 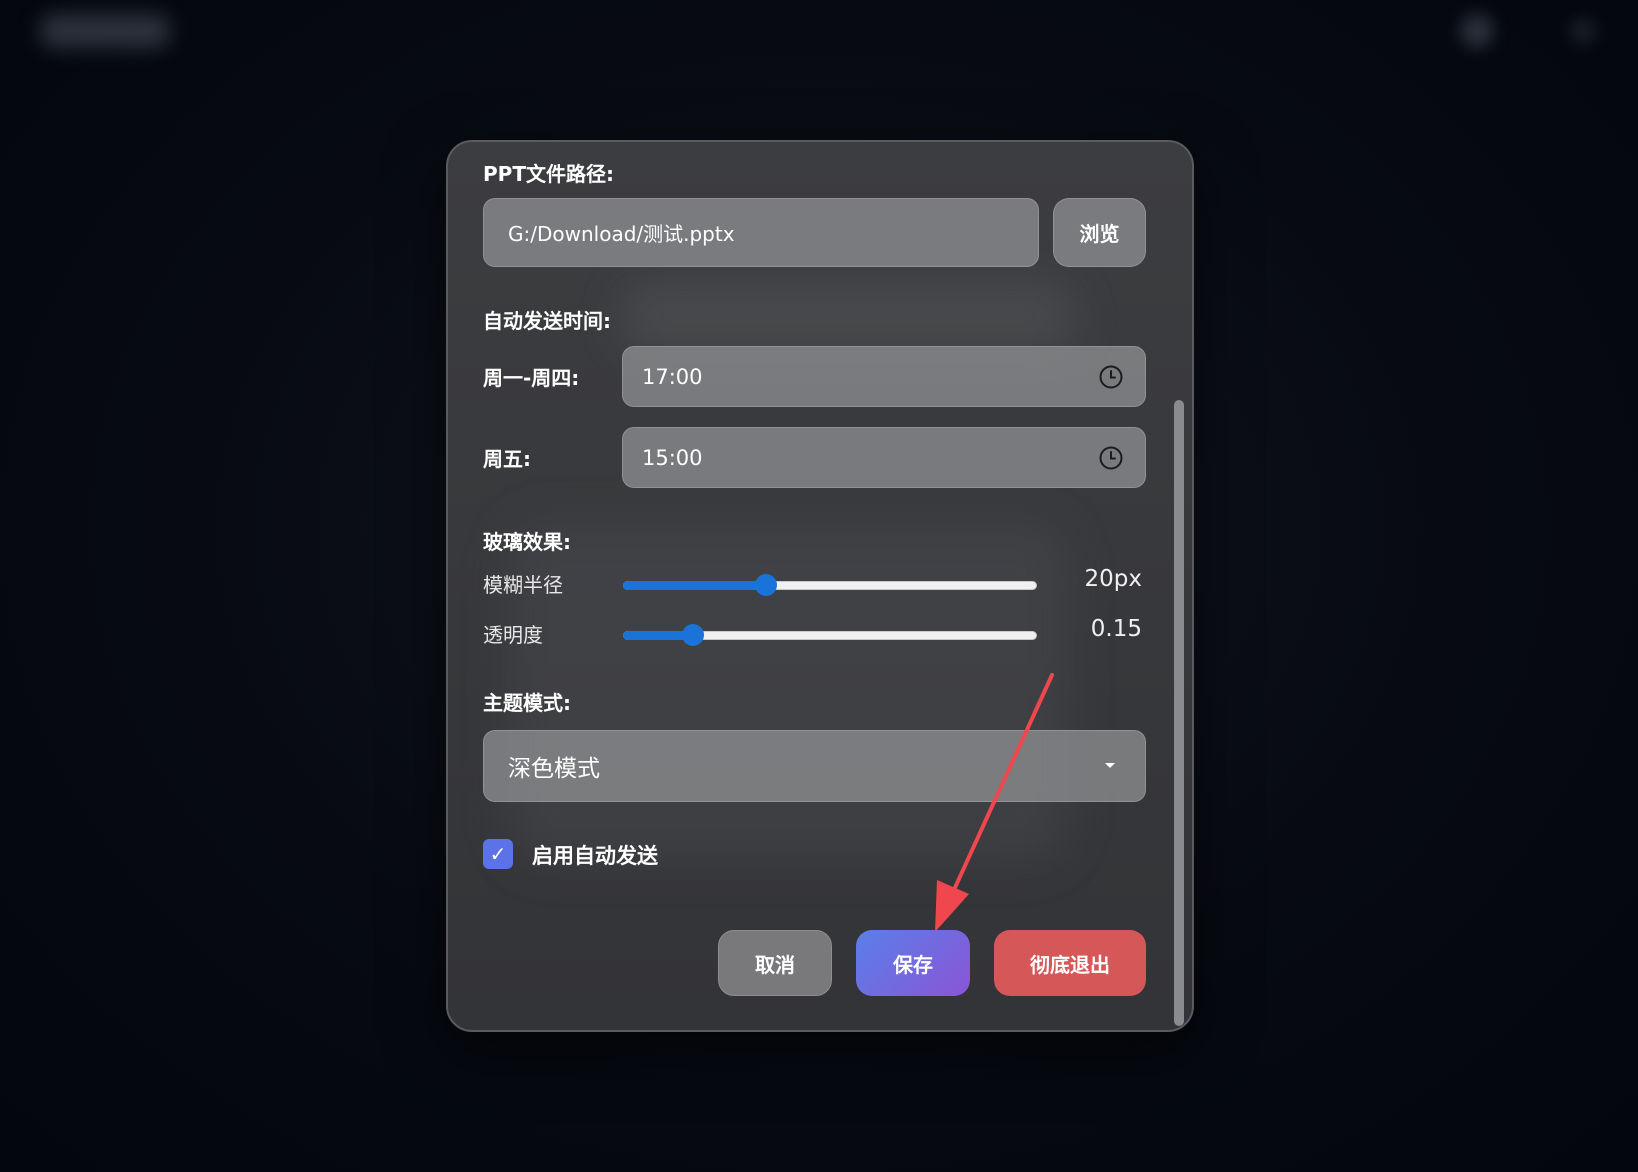 What do you see at coordinates (498, 854) in the screenshot?
I see `enable-auto-send-checkbox: ✓` at bounding box center [498, 854].